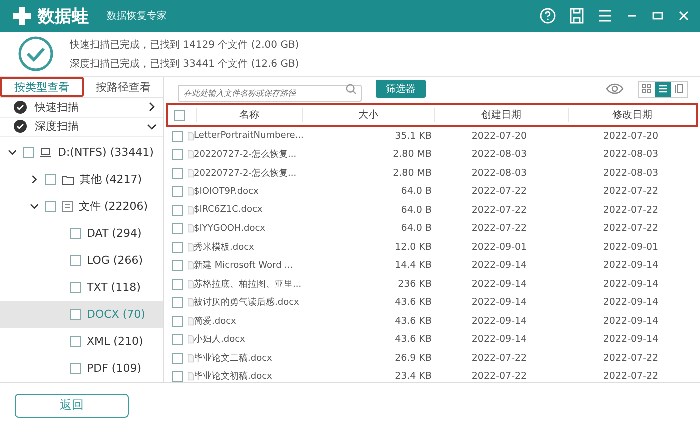 This screenshot has height=428, width=700. I want to click on table-cell-text: $IYYGOOH.docx, so click(230, 229).